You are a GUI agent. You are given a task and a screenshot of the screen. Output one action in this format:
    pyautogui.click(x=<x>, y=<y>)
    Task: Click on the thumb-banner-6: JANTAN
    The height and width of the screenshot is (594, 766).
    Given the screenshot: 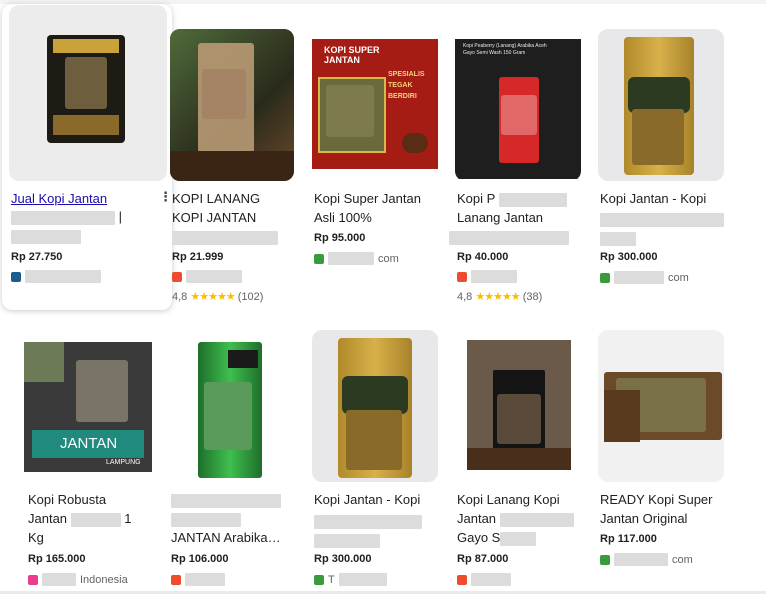 What is the action you would take?
    pyautogui.click(x=89, y=443)
    